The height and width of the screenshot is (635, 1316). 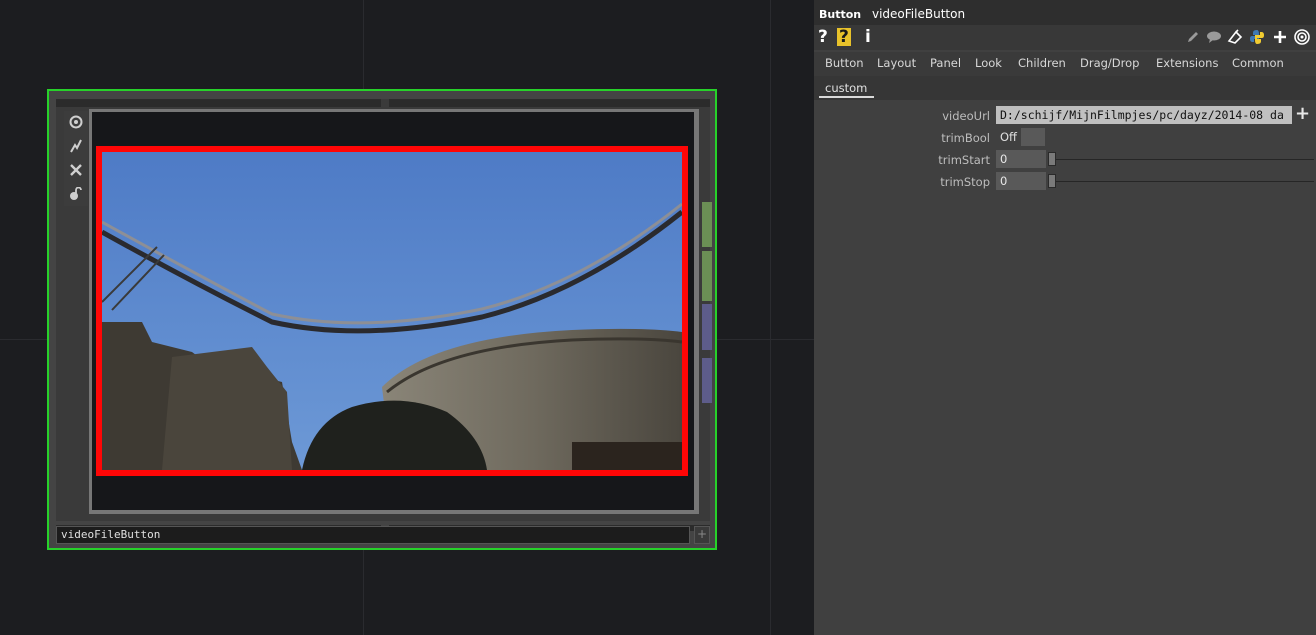 What do you see at coordinates (1302, 113) in the screenshot?
I see `videourl-browse-button: +` at bounding box center [1302, 113].